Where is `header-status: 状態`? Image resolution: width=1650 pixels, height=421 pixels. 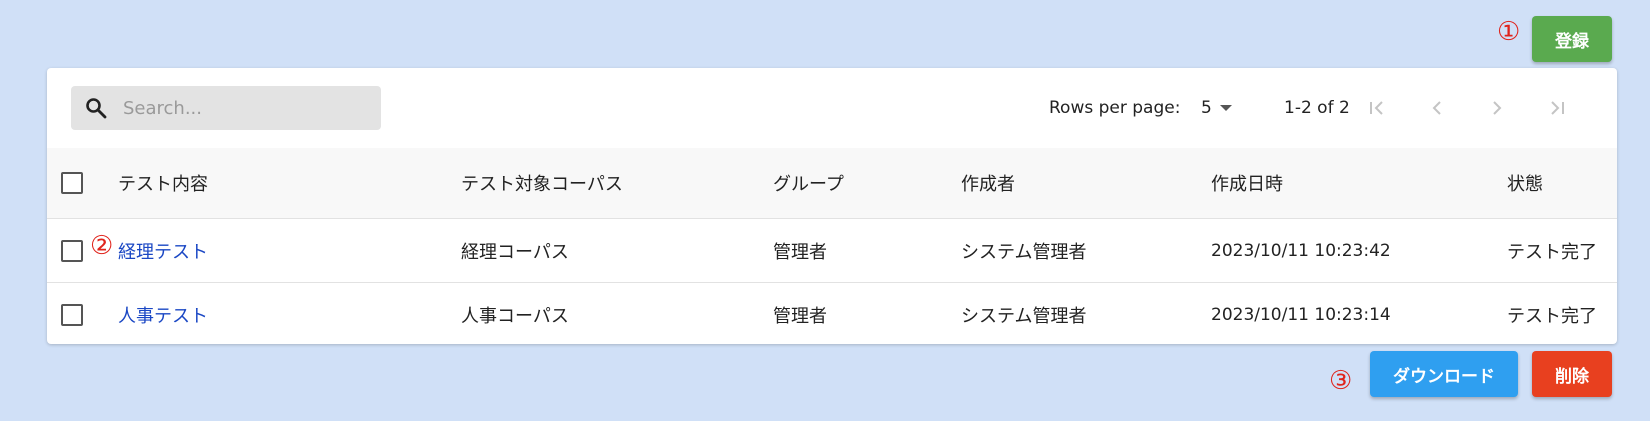 header-status: 状態 is located at coordinates (1525, 183).